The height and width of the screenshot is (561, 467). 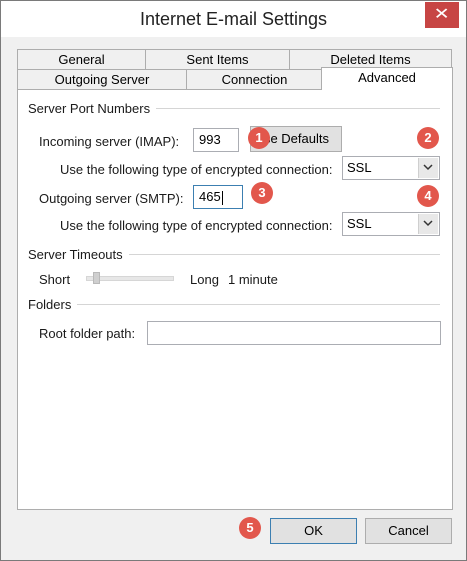 What do you see at coordinates (259, 138) in the screenshot?
I see `annotation-badge-1: 1` at bounding box center [259, 138].